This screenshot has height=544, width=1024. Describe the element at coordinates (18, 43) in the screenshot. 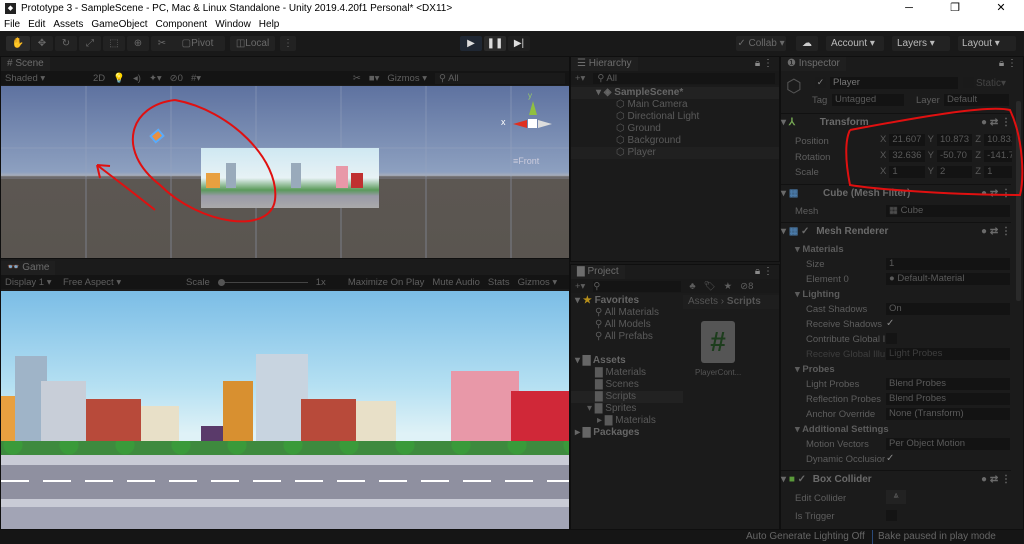

I see `hand-tool-icon: ✋` at that location.